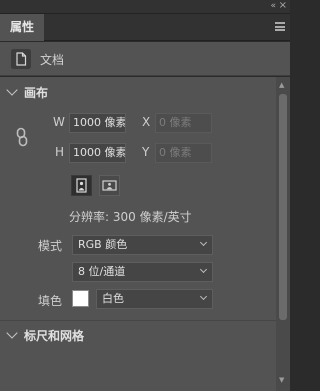 This screenshot has width=320, height=391. What do you see at coordinates (183, 123) in the screenshot?
I see `x-field: 0 像素` at bounding box center [183, 123].